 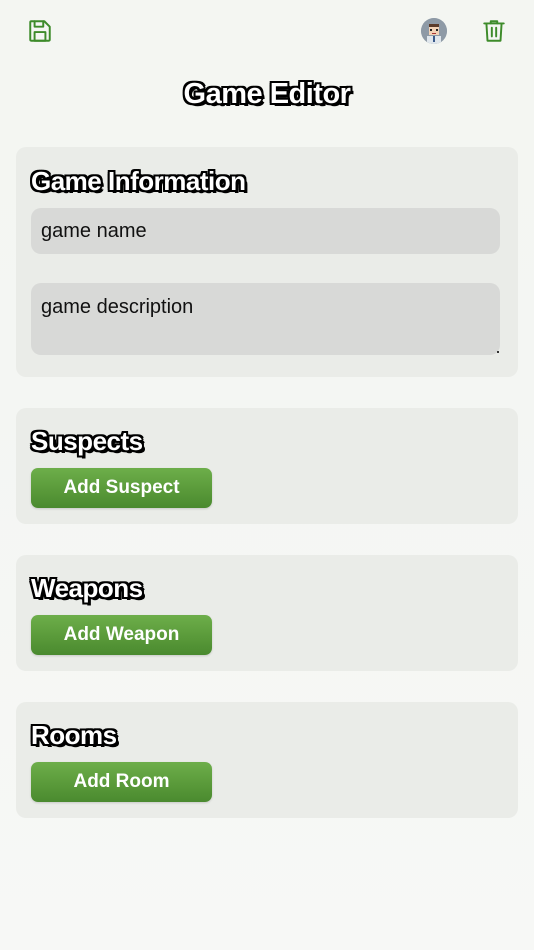 I want to click on game-description-input, so click(x=265, y=319).